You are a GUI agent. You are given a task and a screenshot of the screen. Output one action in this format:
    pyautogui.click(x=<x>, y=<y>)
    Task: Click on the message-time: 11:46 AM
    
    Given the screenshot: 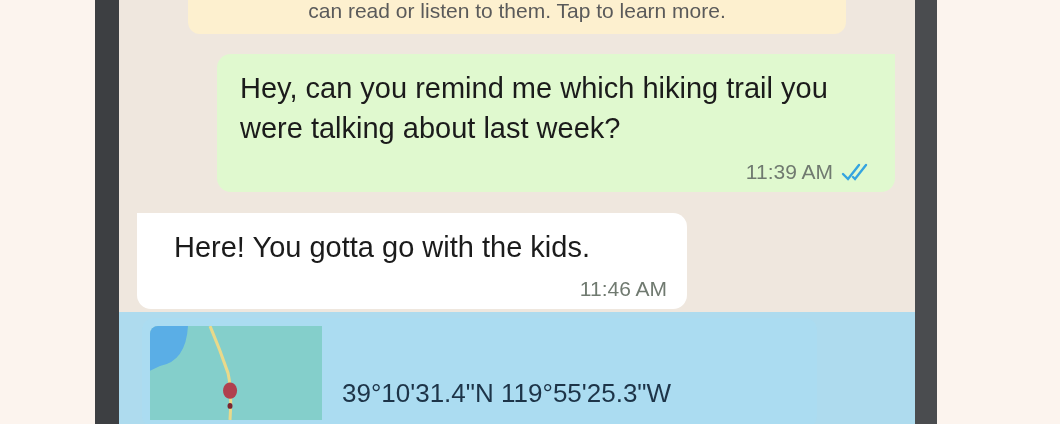 What is the action you would take?
    pyautogui.click(x=623, y=289)
    